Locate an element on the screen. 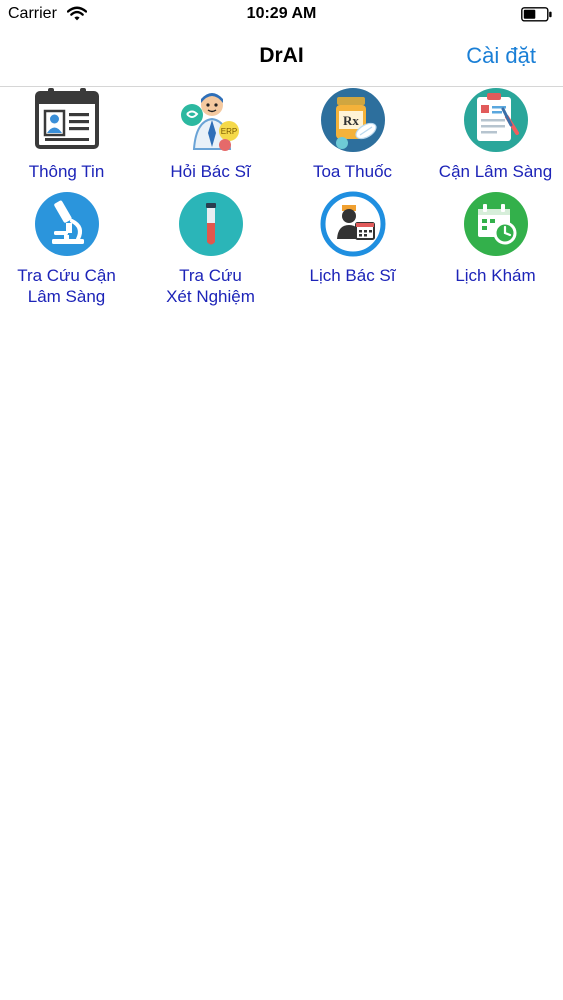 The width and height of the screenshot is (563, 1000). menu-item-hoi-bac-si: ERP Hỏi Bác Sĩ is located at coordinates (210, 134).